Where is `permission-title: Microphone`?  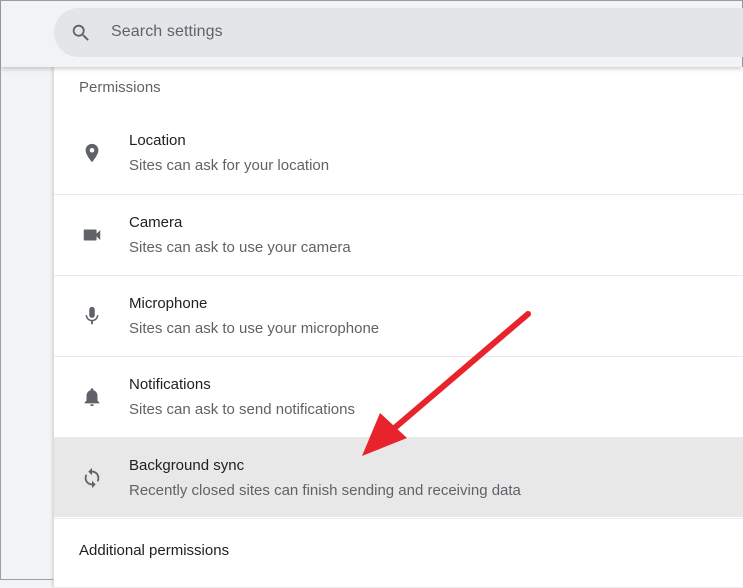
permission-title: Microphone is located at coordinates (168, 303).